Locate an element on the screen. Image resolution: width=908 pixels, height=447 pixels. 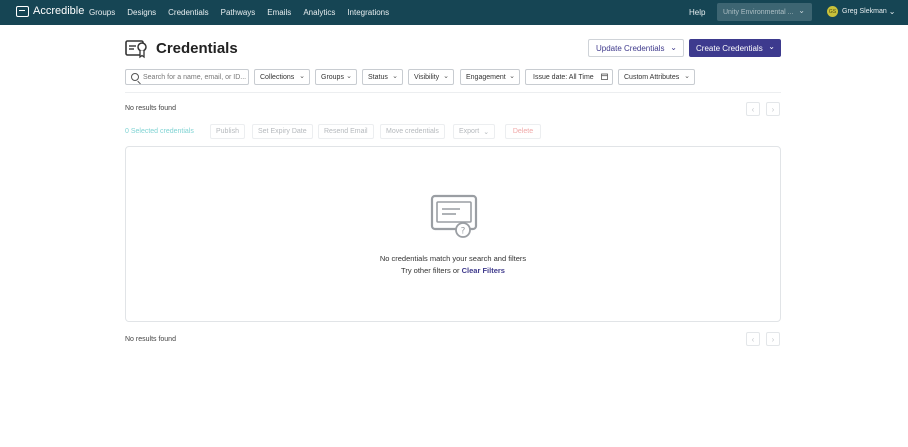
user-name: Greg Slekman is located at coordinates (864, 11).